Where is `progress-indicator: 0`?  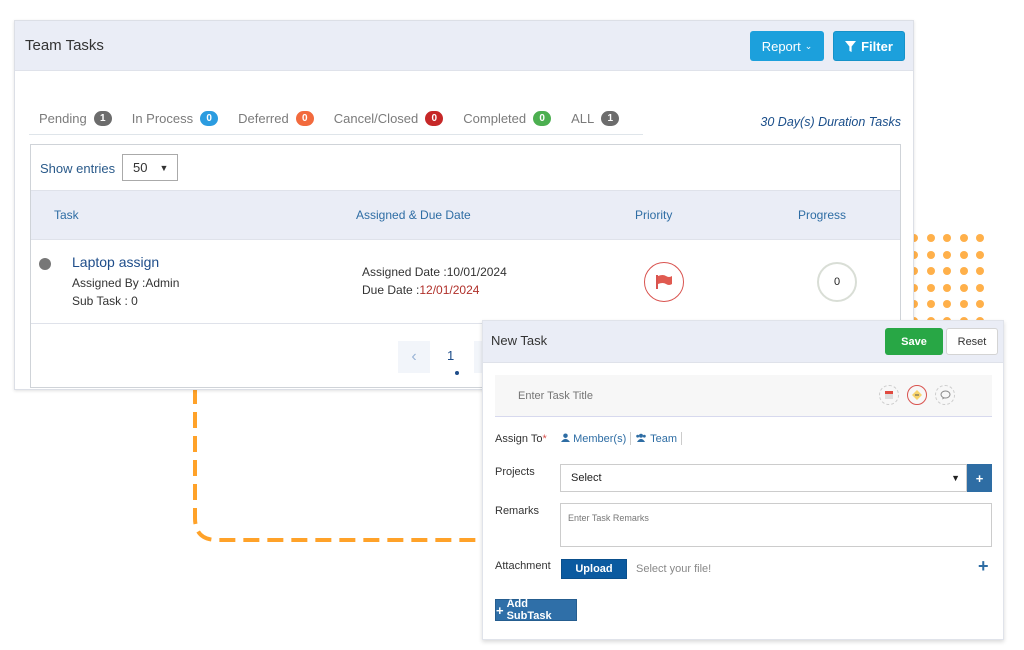 progress-indicator: 0 is located at coordinates (837, 282).